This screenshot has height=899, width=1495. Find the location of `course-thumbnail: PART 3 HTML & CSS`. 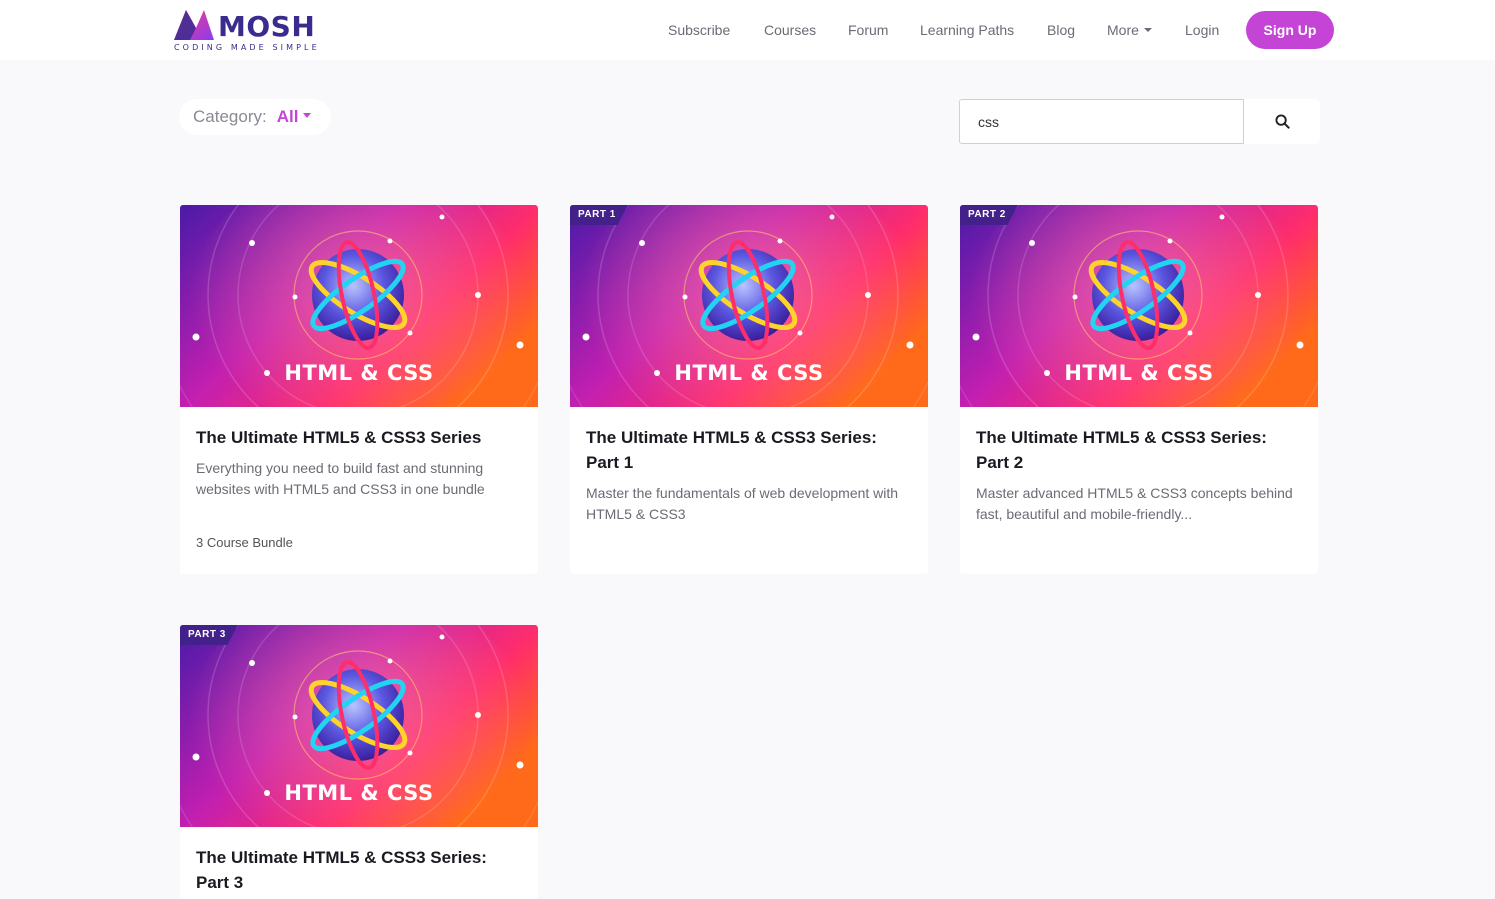

course-thumbnail: PART 3 HTML & CSS is located at coordinates (359, 726).